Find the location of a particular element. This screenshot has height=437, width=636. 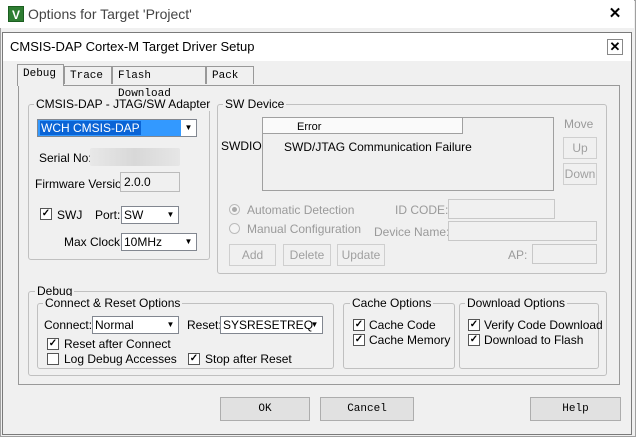

reset-select: SYSRESETREQ ▼ is located at coordinates (271, 325).